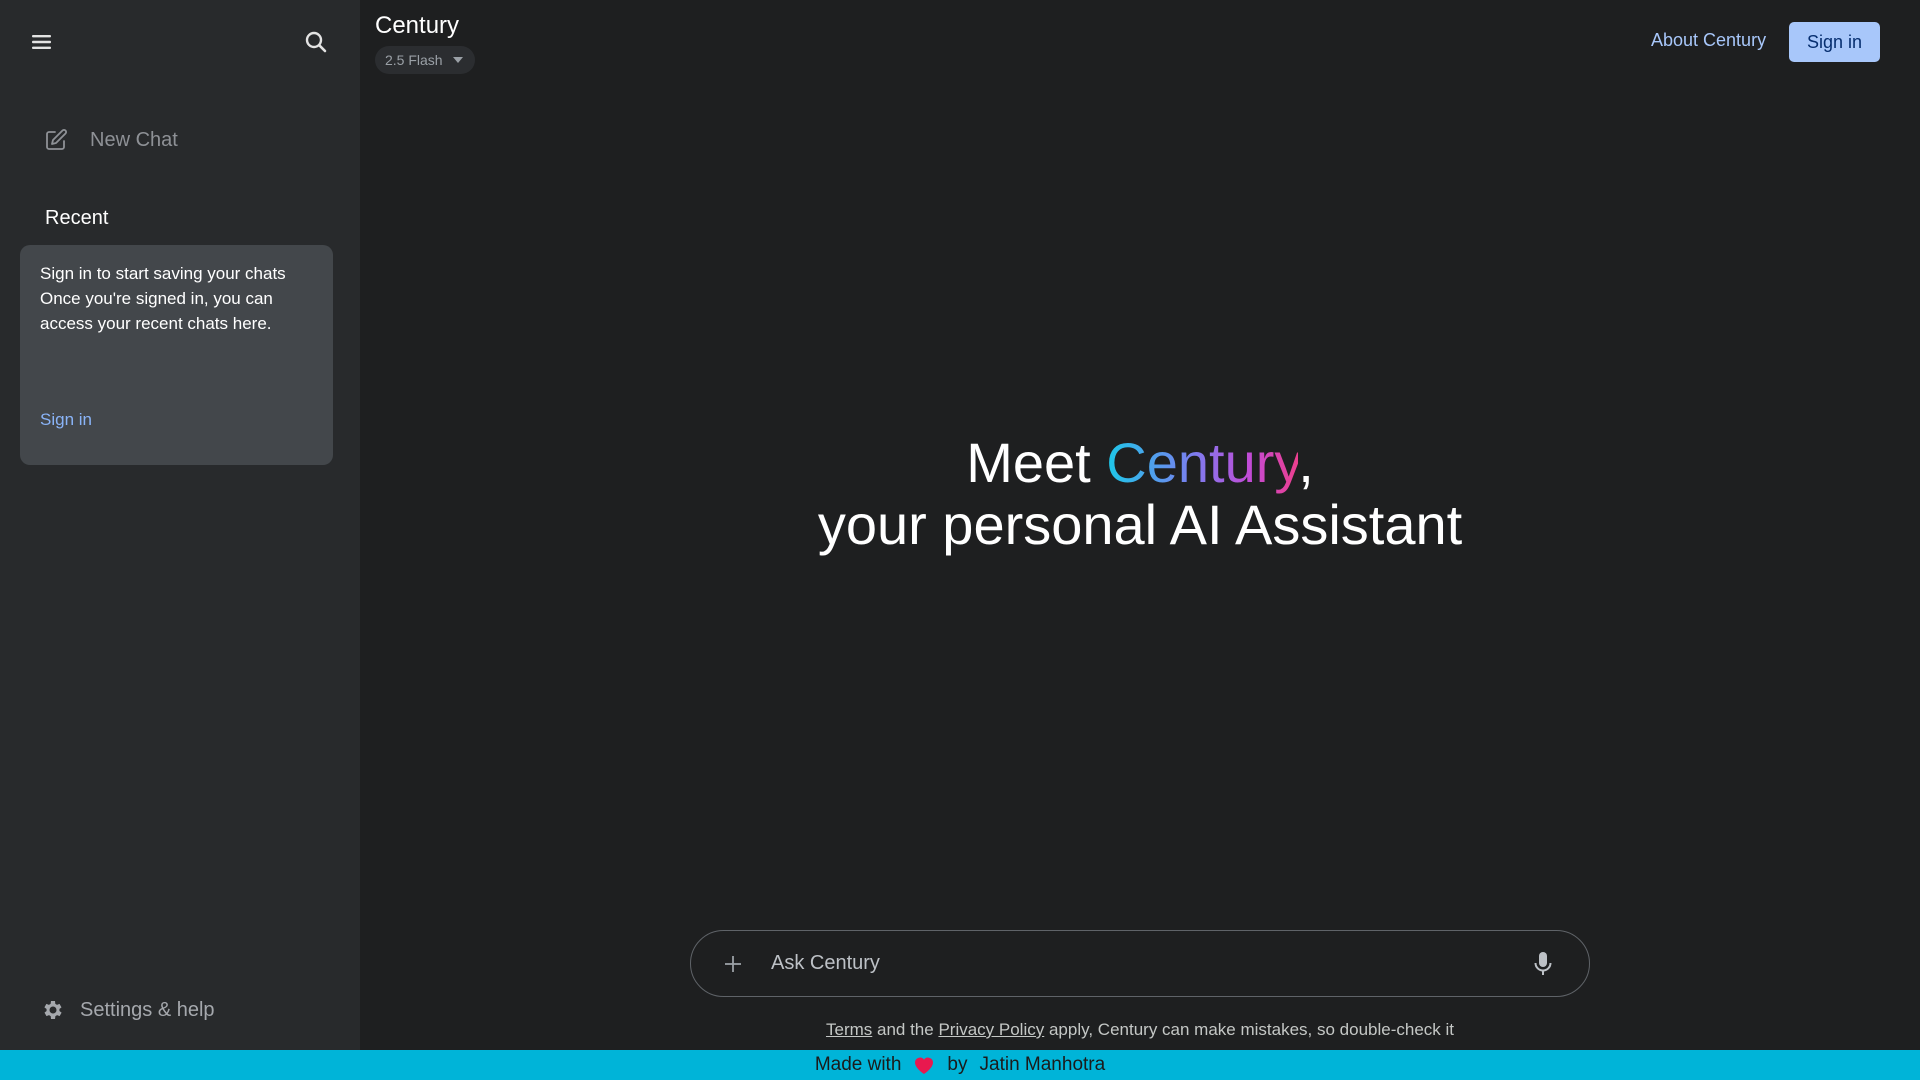  Describe the element at coordinates (77, 218) in the screenshot. I see `recent-heading: Recent` at that location.